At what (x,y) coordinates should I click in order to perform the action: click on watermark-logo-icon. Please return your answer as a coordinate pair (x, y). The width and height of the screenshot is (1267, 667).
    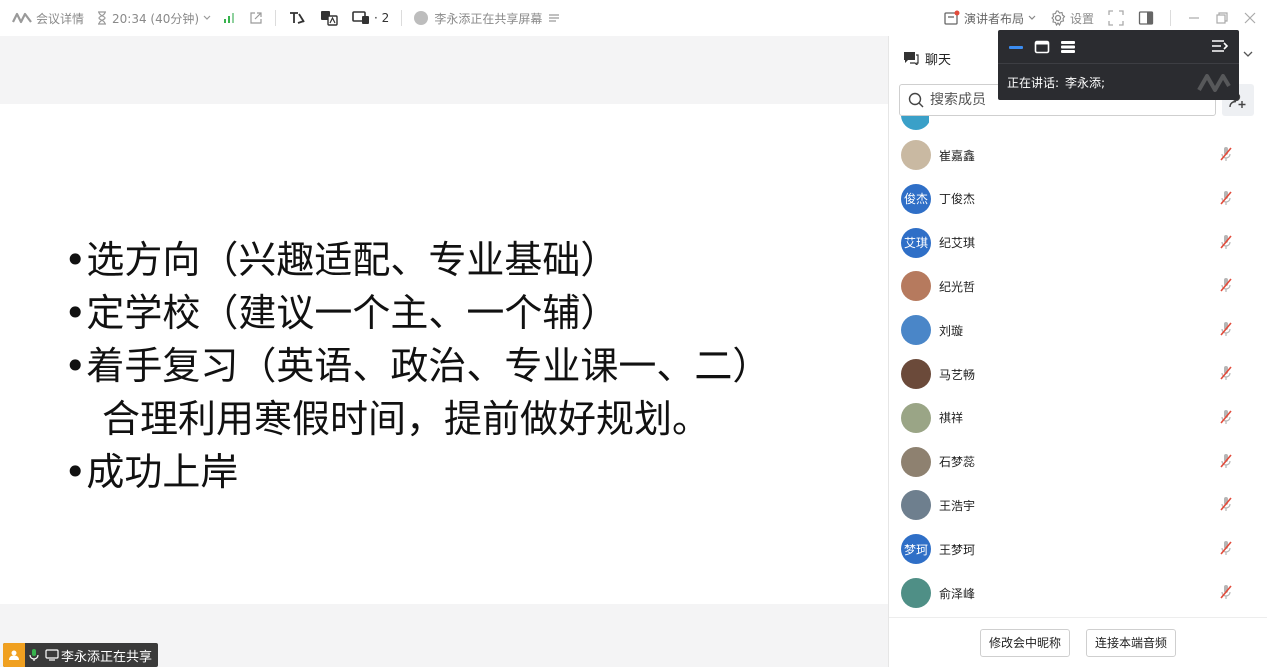
    Looking at the image, I should click on (1214, 82).